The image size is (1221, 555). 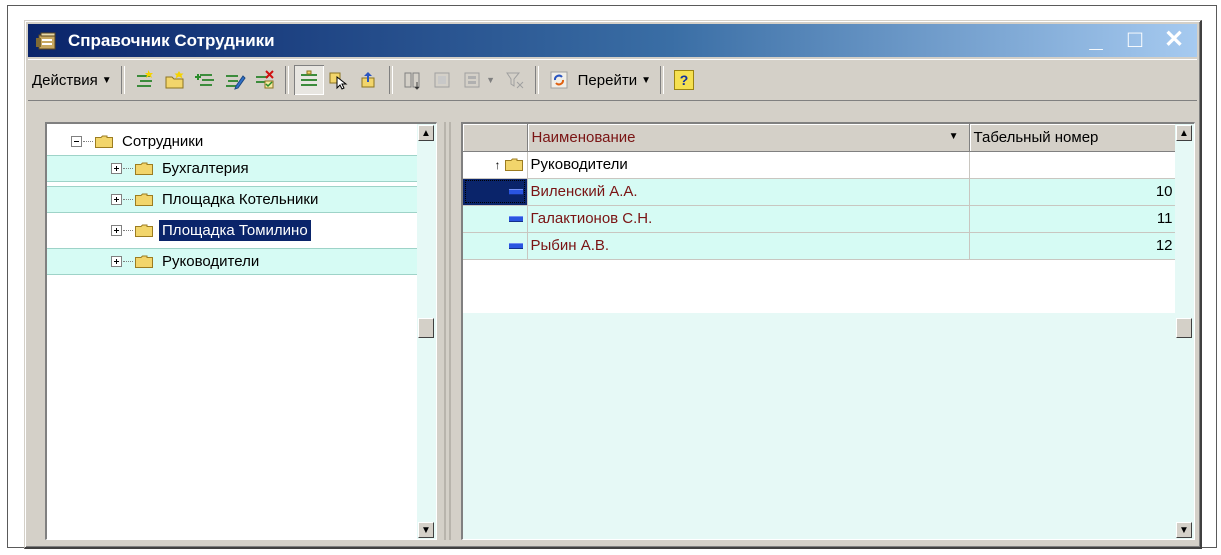 What do you see at coordinates (820, 246) in the screenshot?
I see `table-row: Рыбин А.В. 12` at bounding box center [820, 246].